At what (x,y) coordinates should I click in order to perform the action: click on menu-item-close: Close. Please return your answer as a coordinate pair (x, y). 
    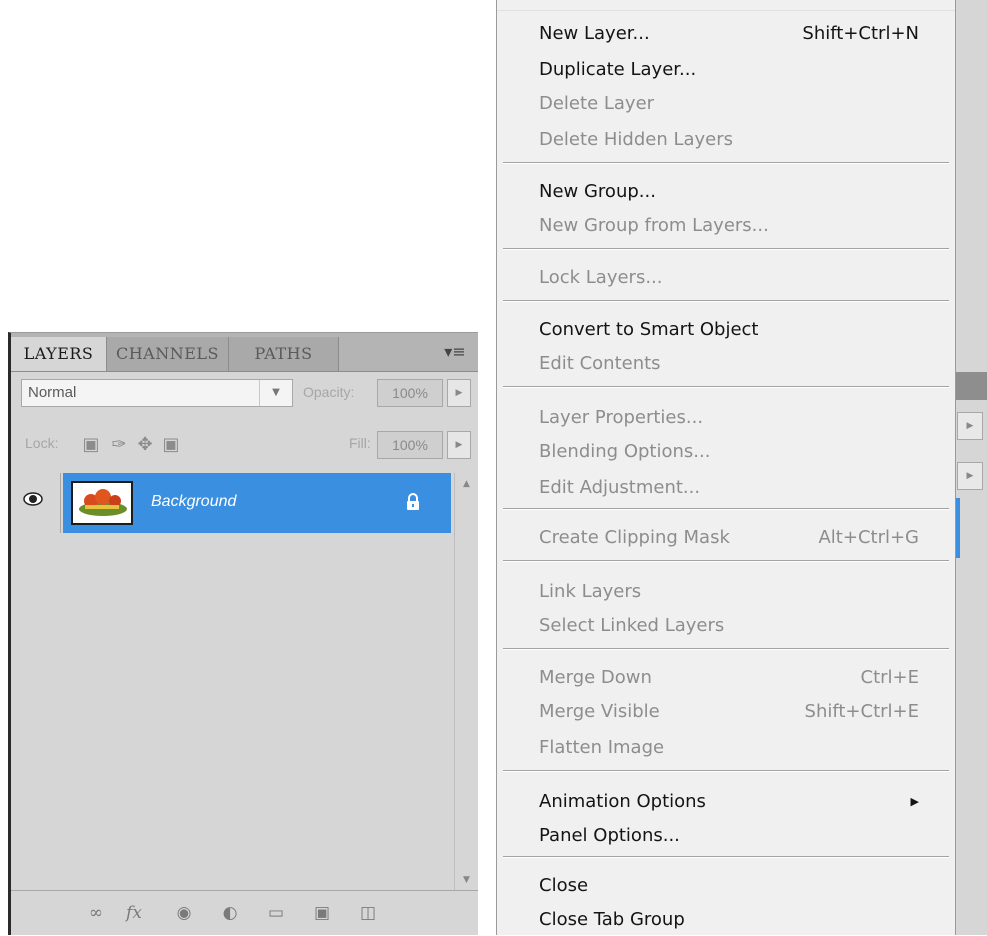
    Looking at the image, I should click on (729, 886).